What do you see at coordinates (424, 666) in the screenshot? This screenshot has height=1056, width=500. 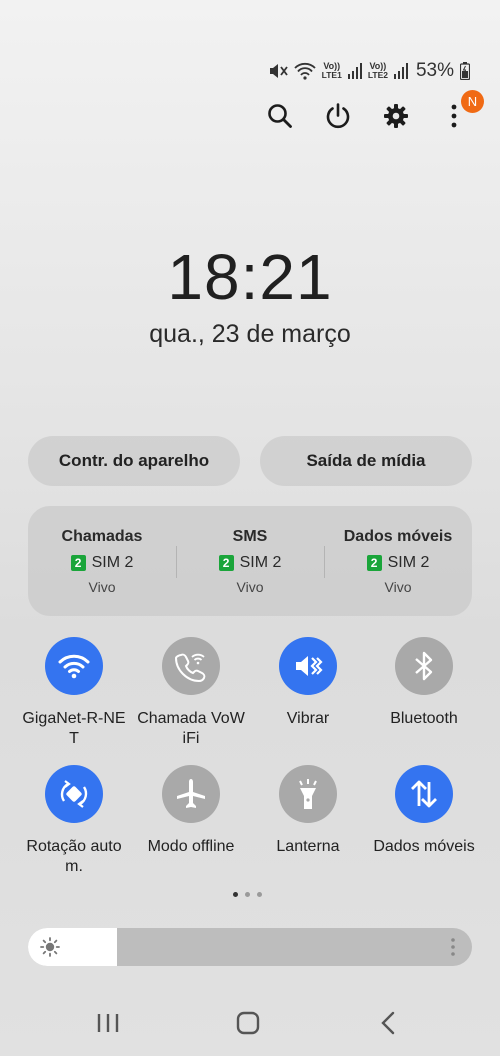 I see `bluetooth-icon` at bounding box center [424, 666].